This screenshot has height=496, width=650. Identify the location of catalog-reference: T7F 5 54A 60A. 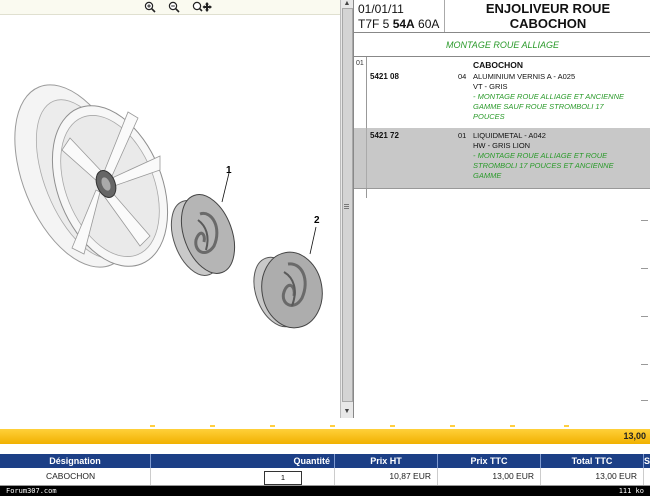
(398, 24).